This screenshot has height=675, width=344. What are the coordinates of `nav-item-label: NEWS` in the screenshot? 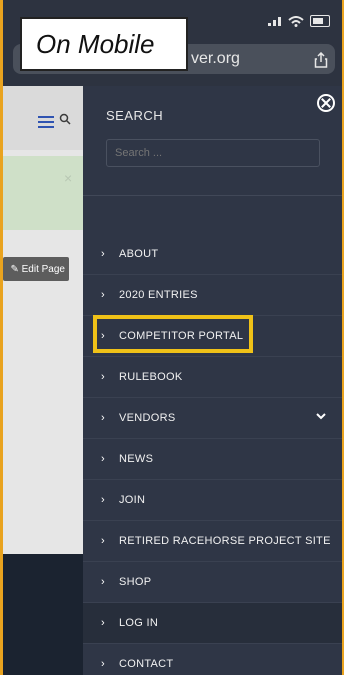 It's located at (136, 459).